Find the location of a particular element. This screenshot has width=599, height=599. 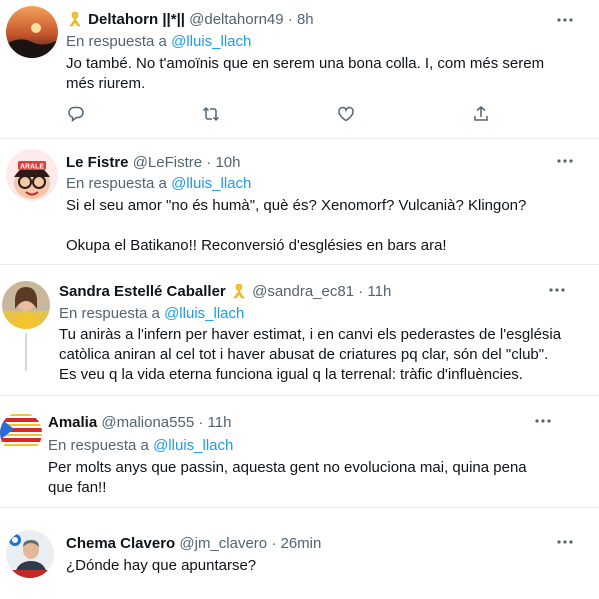

display-name: Chema Clavero is located at coordinates (120, 543).